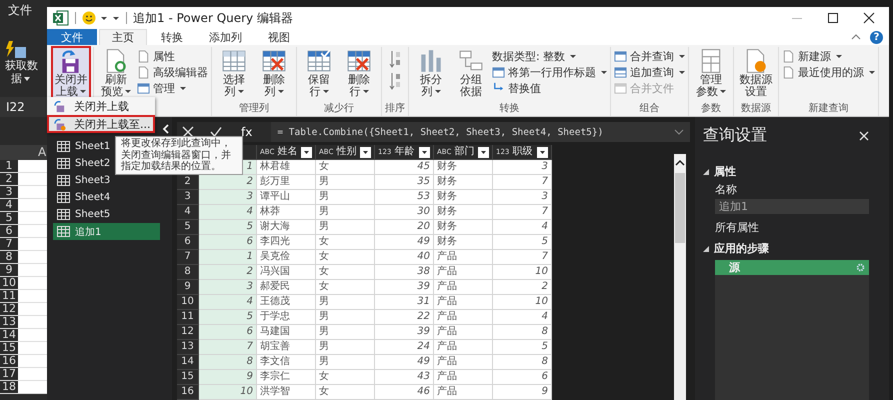 The height and width of the screenshot is (400, 893). Describe the element at coordinates (188, 212) in the screenshot. I see `row-number: 4` at that location.